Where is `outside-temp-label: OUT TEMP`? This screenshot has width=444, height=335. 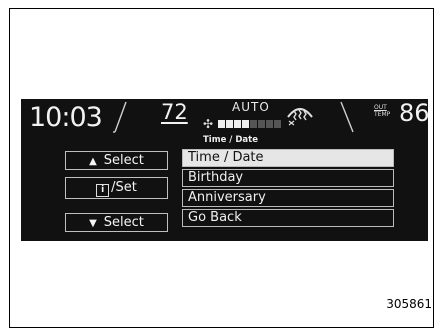 outside-temp-label: OUT TEMP is located at coordinates (382, 111).